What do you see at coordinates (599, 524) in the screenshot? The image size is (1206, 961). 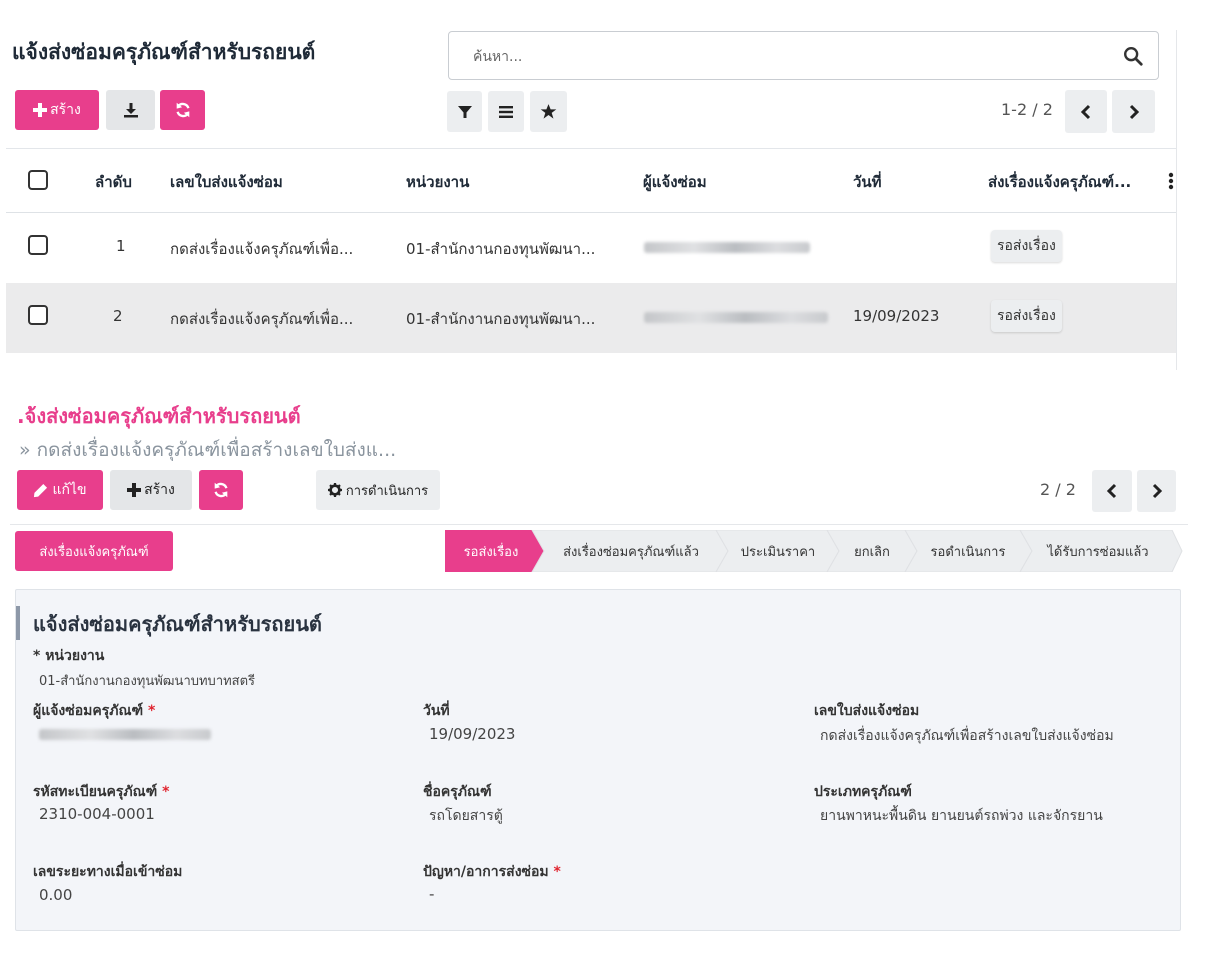 I see `divider` at bounding box center [599, 524].